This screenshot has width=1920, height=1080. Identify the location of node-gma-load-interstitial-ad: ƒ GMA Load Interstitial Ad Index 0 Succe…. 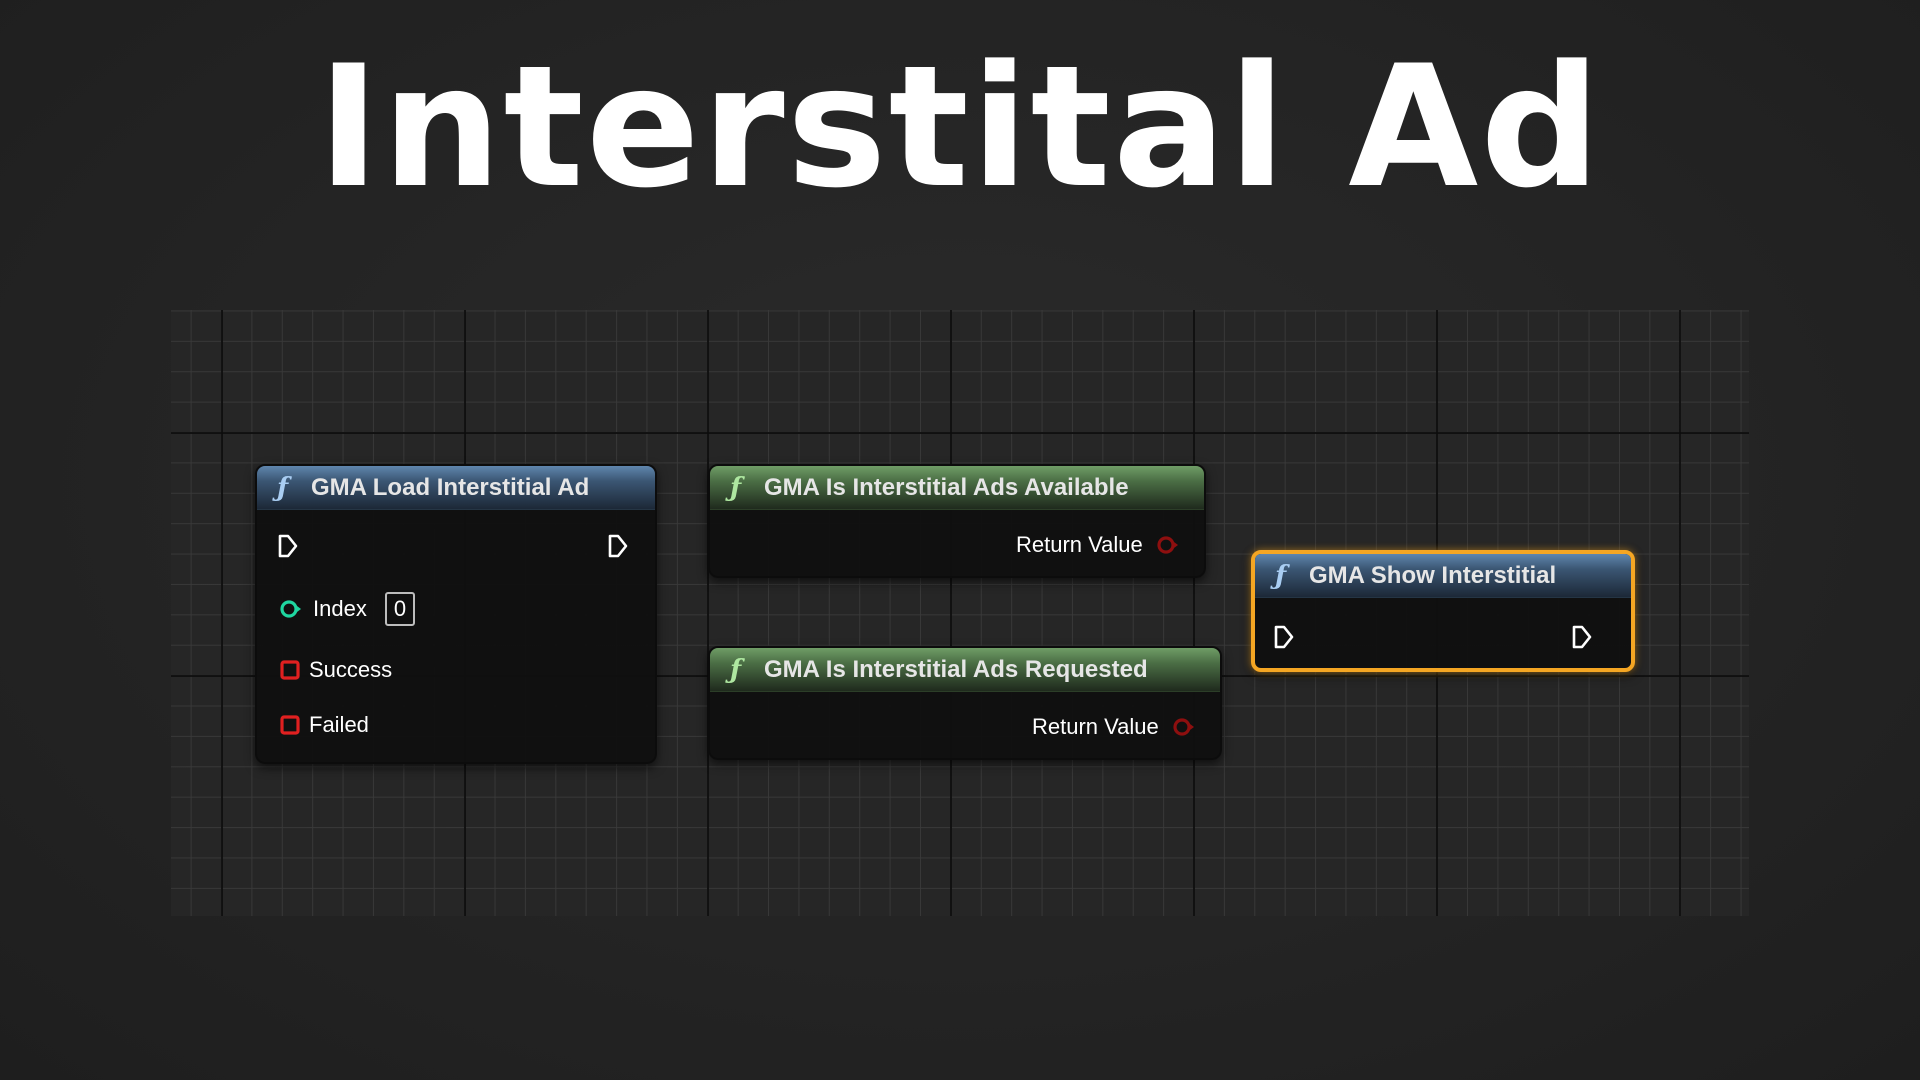
(456, 614).